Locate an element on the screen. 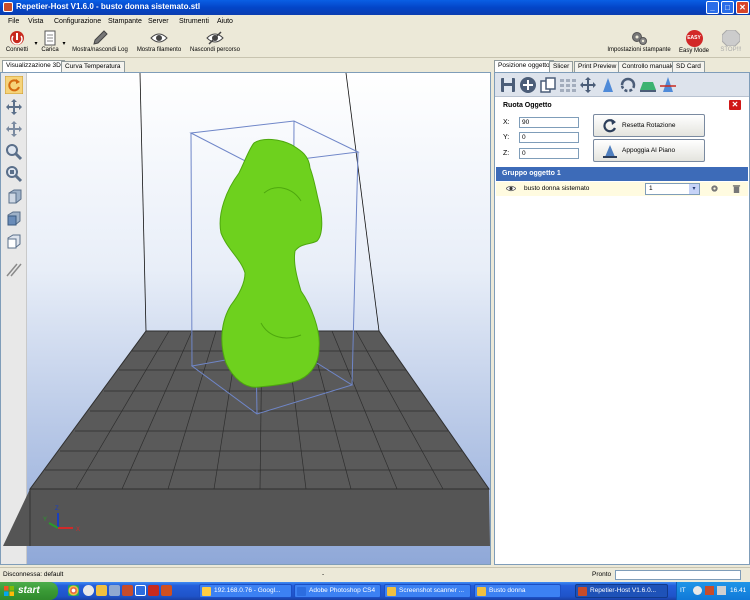 The width and height of the screenshot is (750, 600). menu-tools: Strumenti is located at coordinates (194, 21).